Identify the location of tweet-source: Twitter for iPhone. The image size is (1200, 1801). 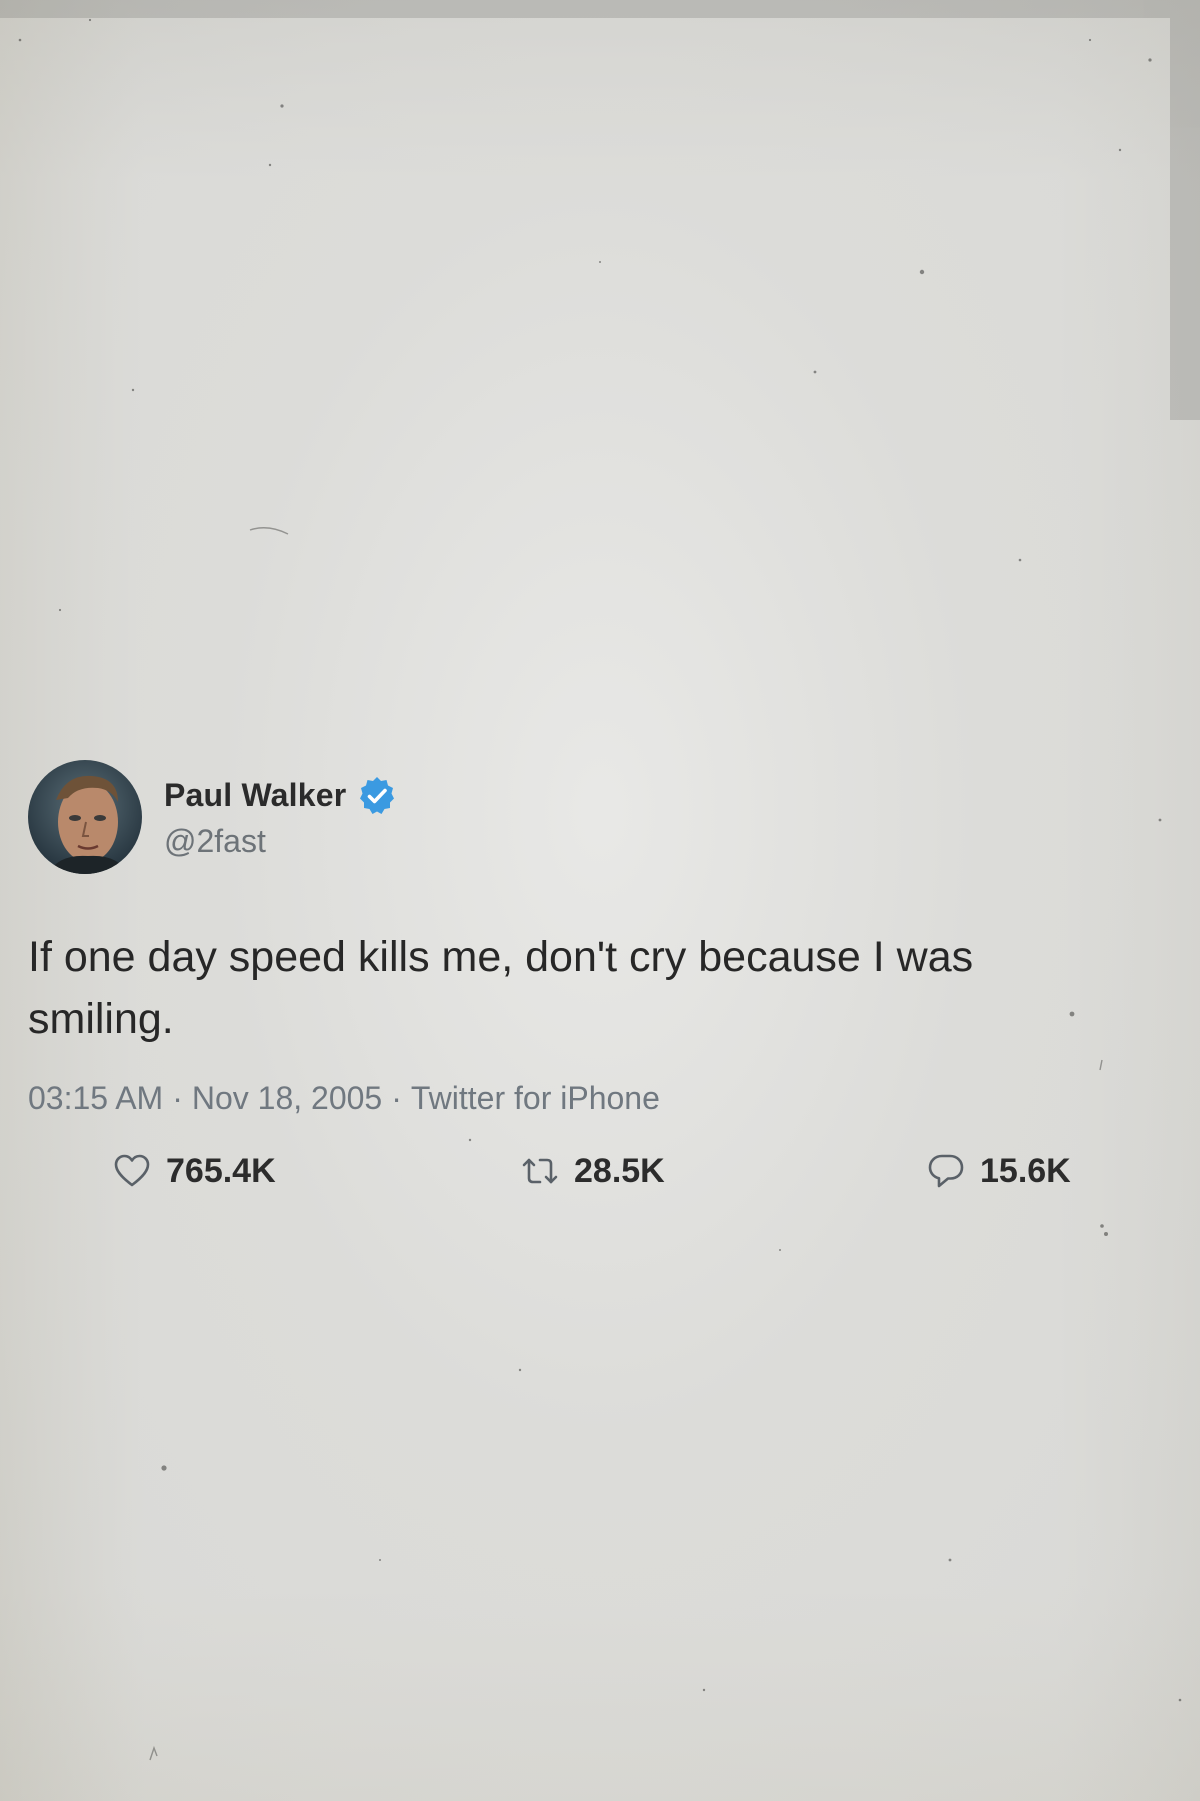
(535, 1098).